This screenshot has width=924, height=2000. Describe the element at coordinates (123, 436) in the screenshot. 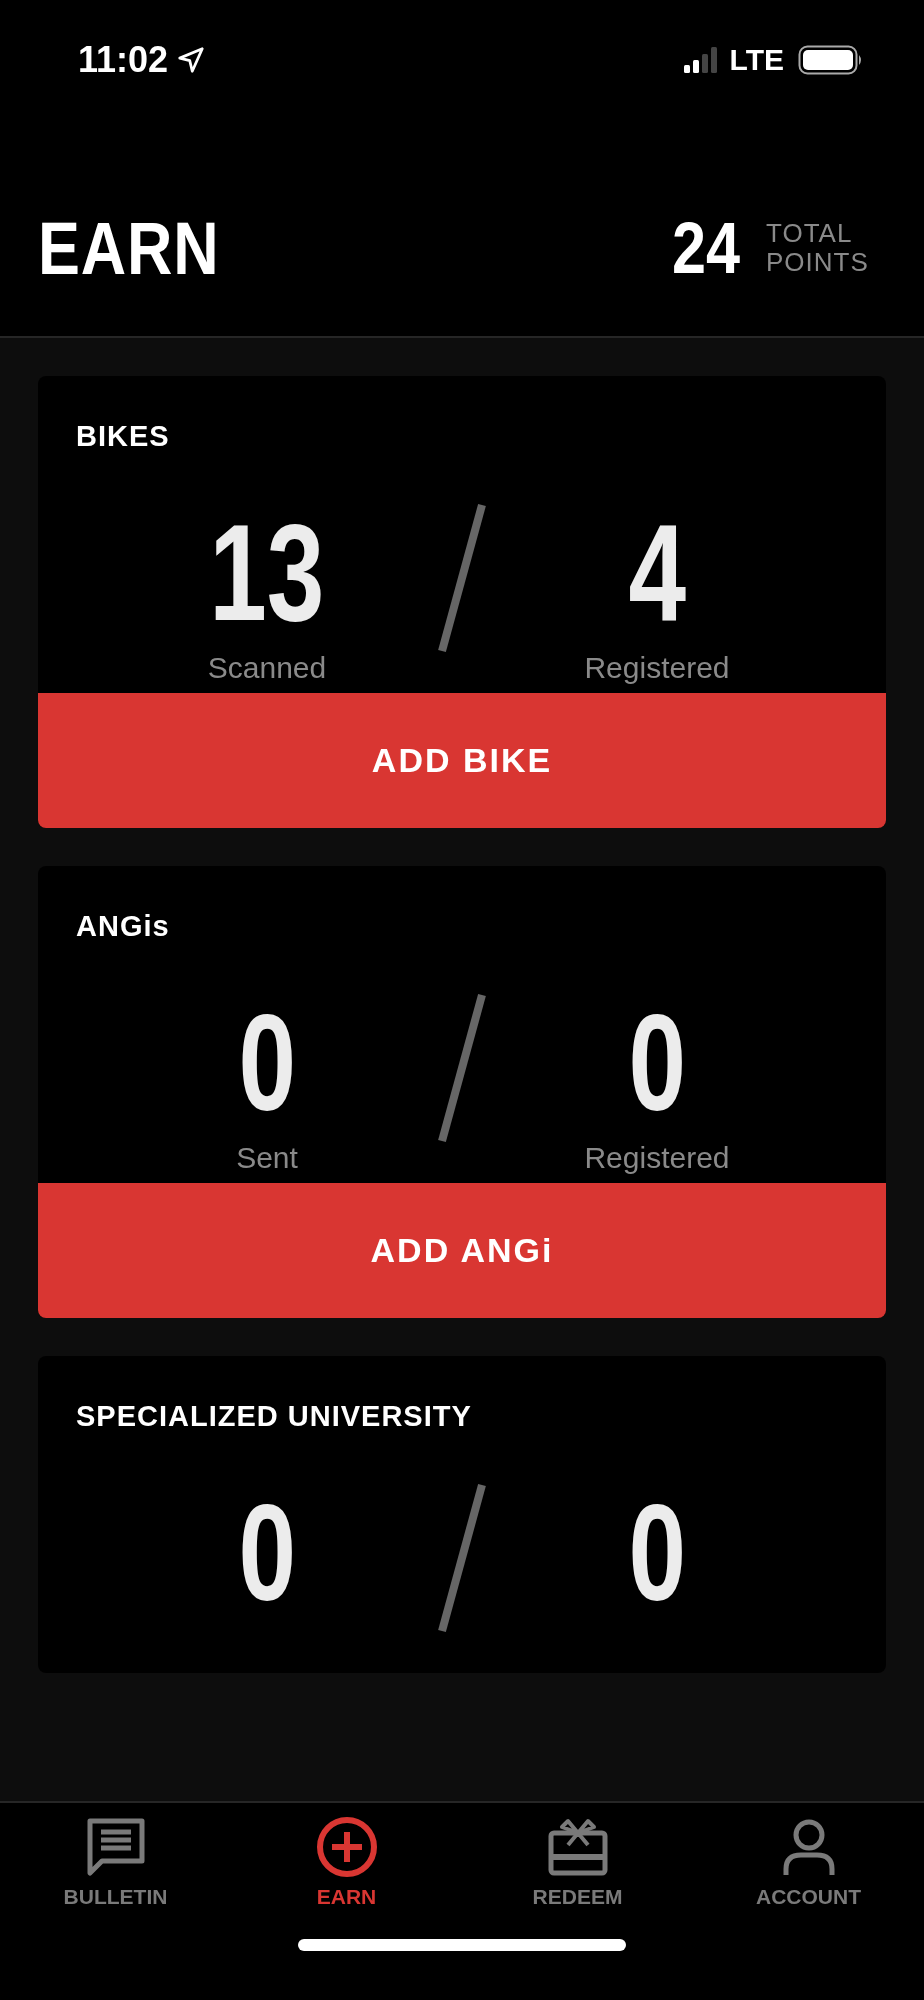

I see `card-title: BIKES` at that location.